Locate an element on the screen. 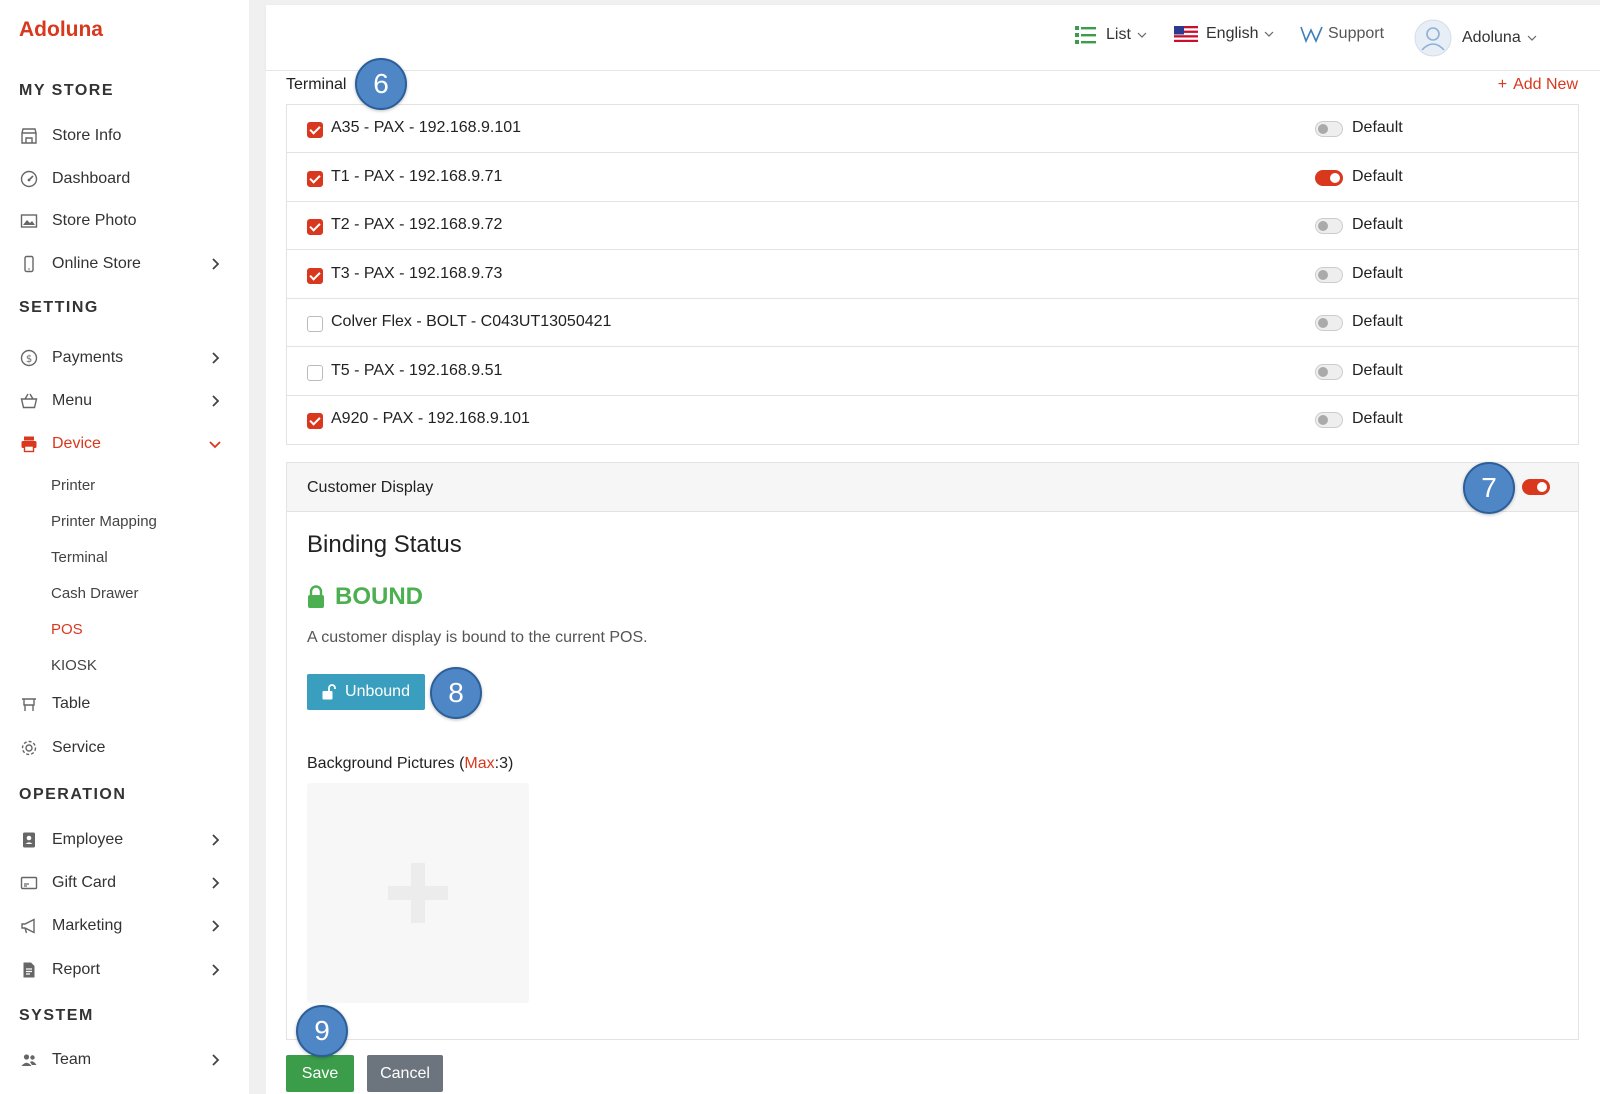 This screenshot has width=1600, height=1094. background-pictures-label: Background Pictures (Max:3) is located at coordinates (410, 764).